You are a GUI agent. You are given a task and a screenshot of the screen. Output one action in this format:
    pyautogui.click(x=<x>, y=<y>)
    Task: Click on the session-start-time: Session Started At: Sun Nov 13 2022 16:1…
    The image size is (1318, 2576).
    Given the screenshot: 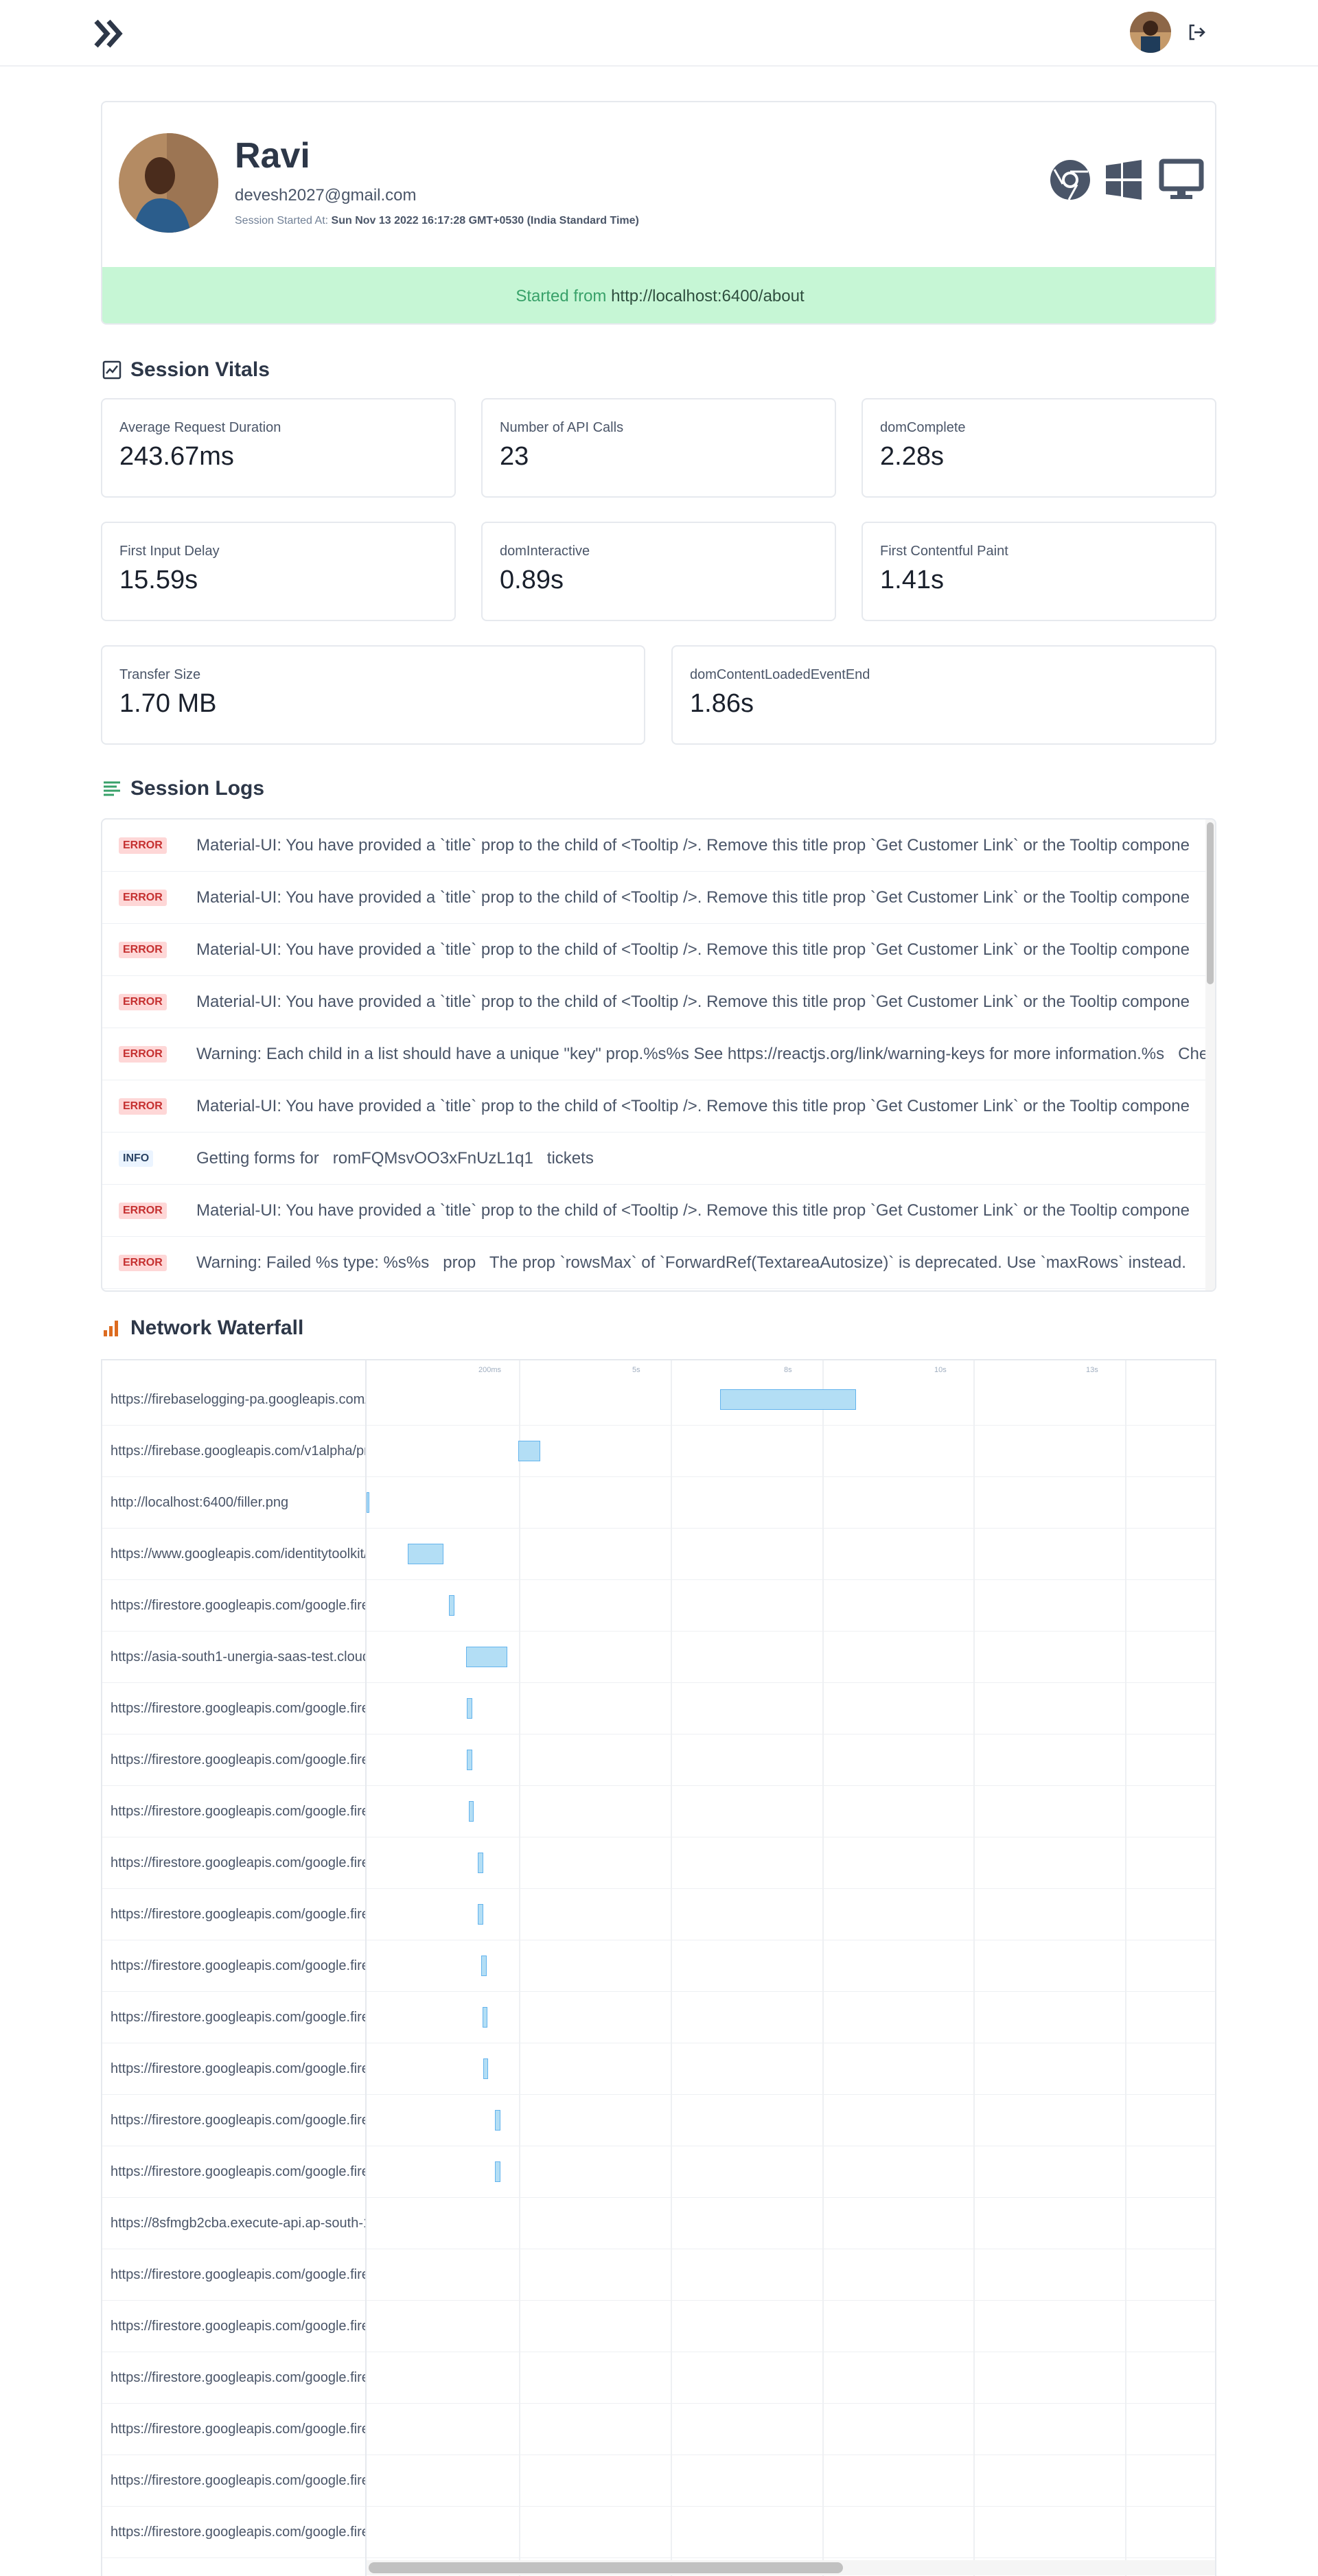 What is the action you would take?
    pyautogui.click(x=437, y=221)
    